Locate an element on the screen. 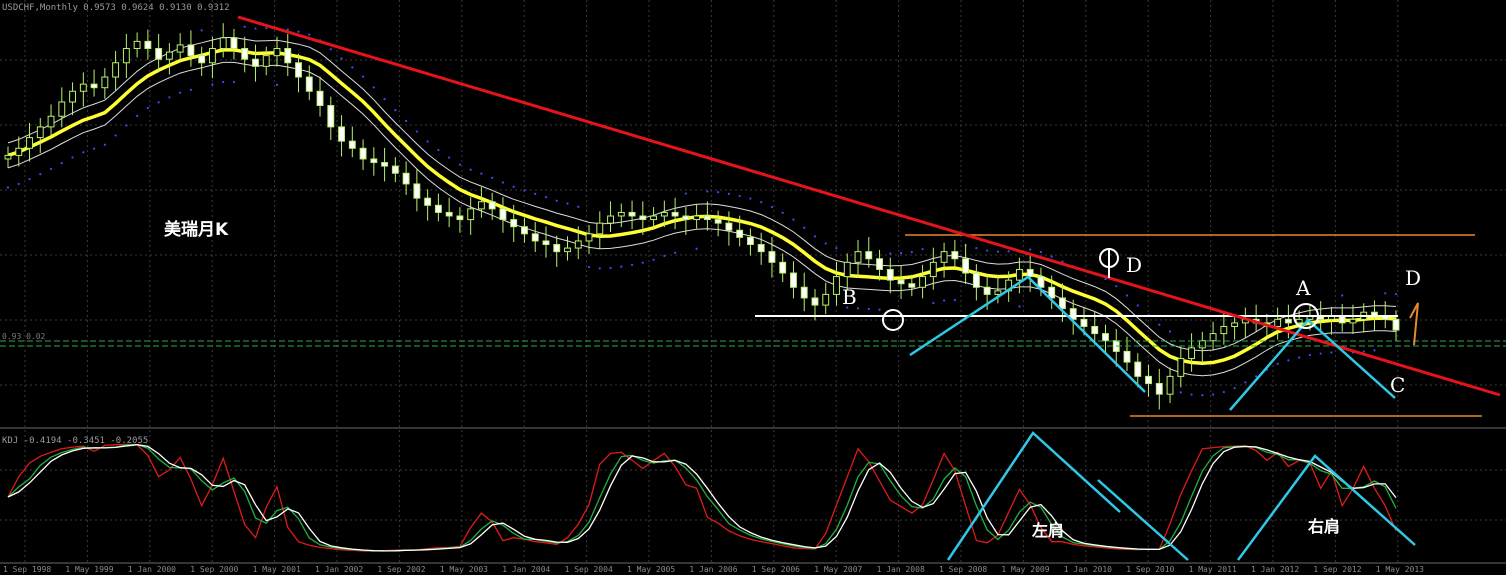 This screenshot has height=575, width=1506. indicator-info: KDJ -0.4194 -0.3451 -0.2055 is located at coordinates (75, 441).